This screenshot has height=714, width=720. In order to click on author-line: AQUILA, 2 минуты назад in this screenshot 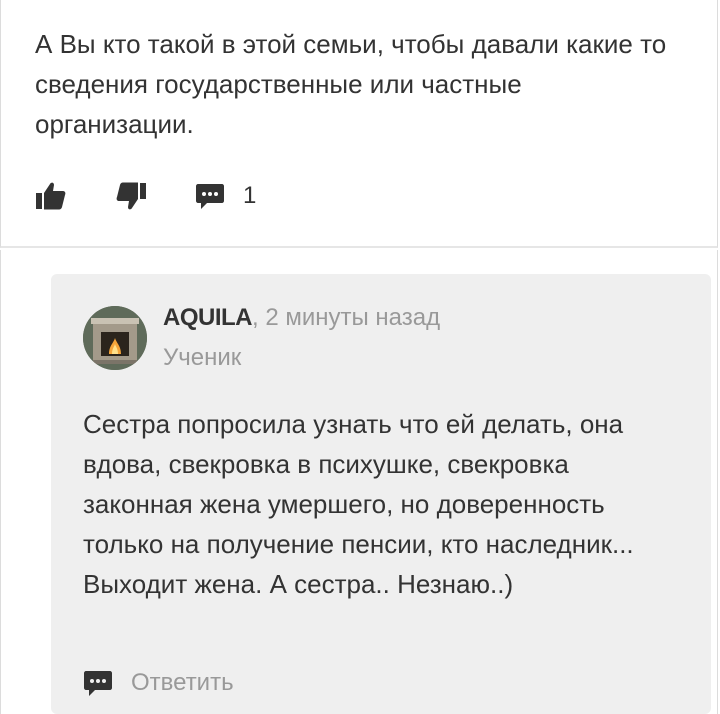, I will do `click(301, 318)`.